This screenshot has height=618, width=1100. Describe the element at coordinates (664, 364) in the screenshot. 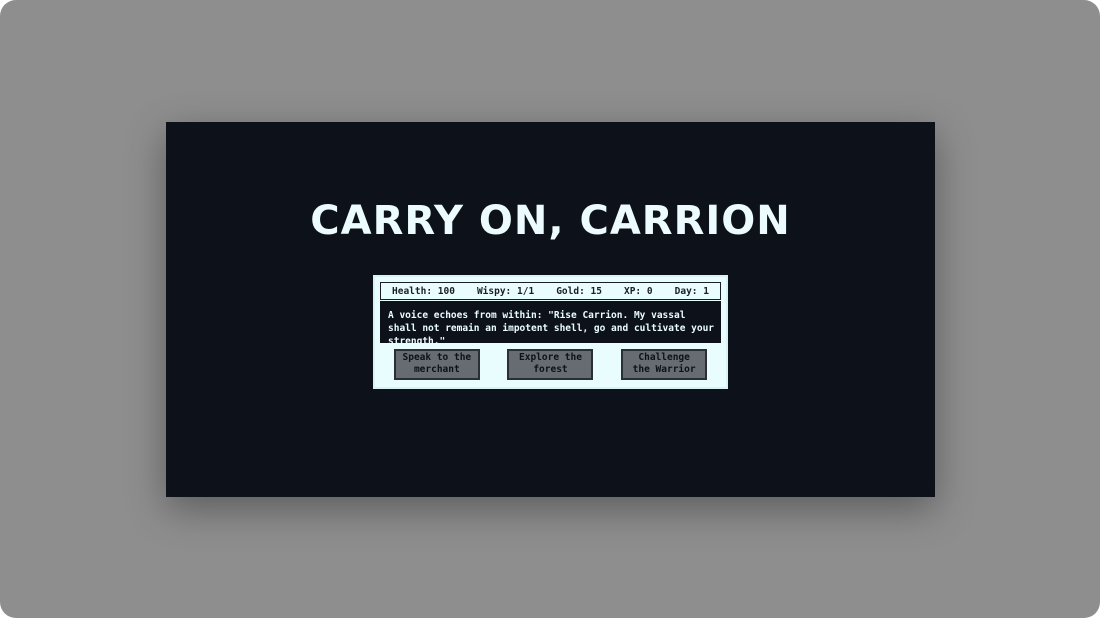

I see `challenge-warrior-button: Challenge the Warrior` at that location.